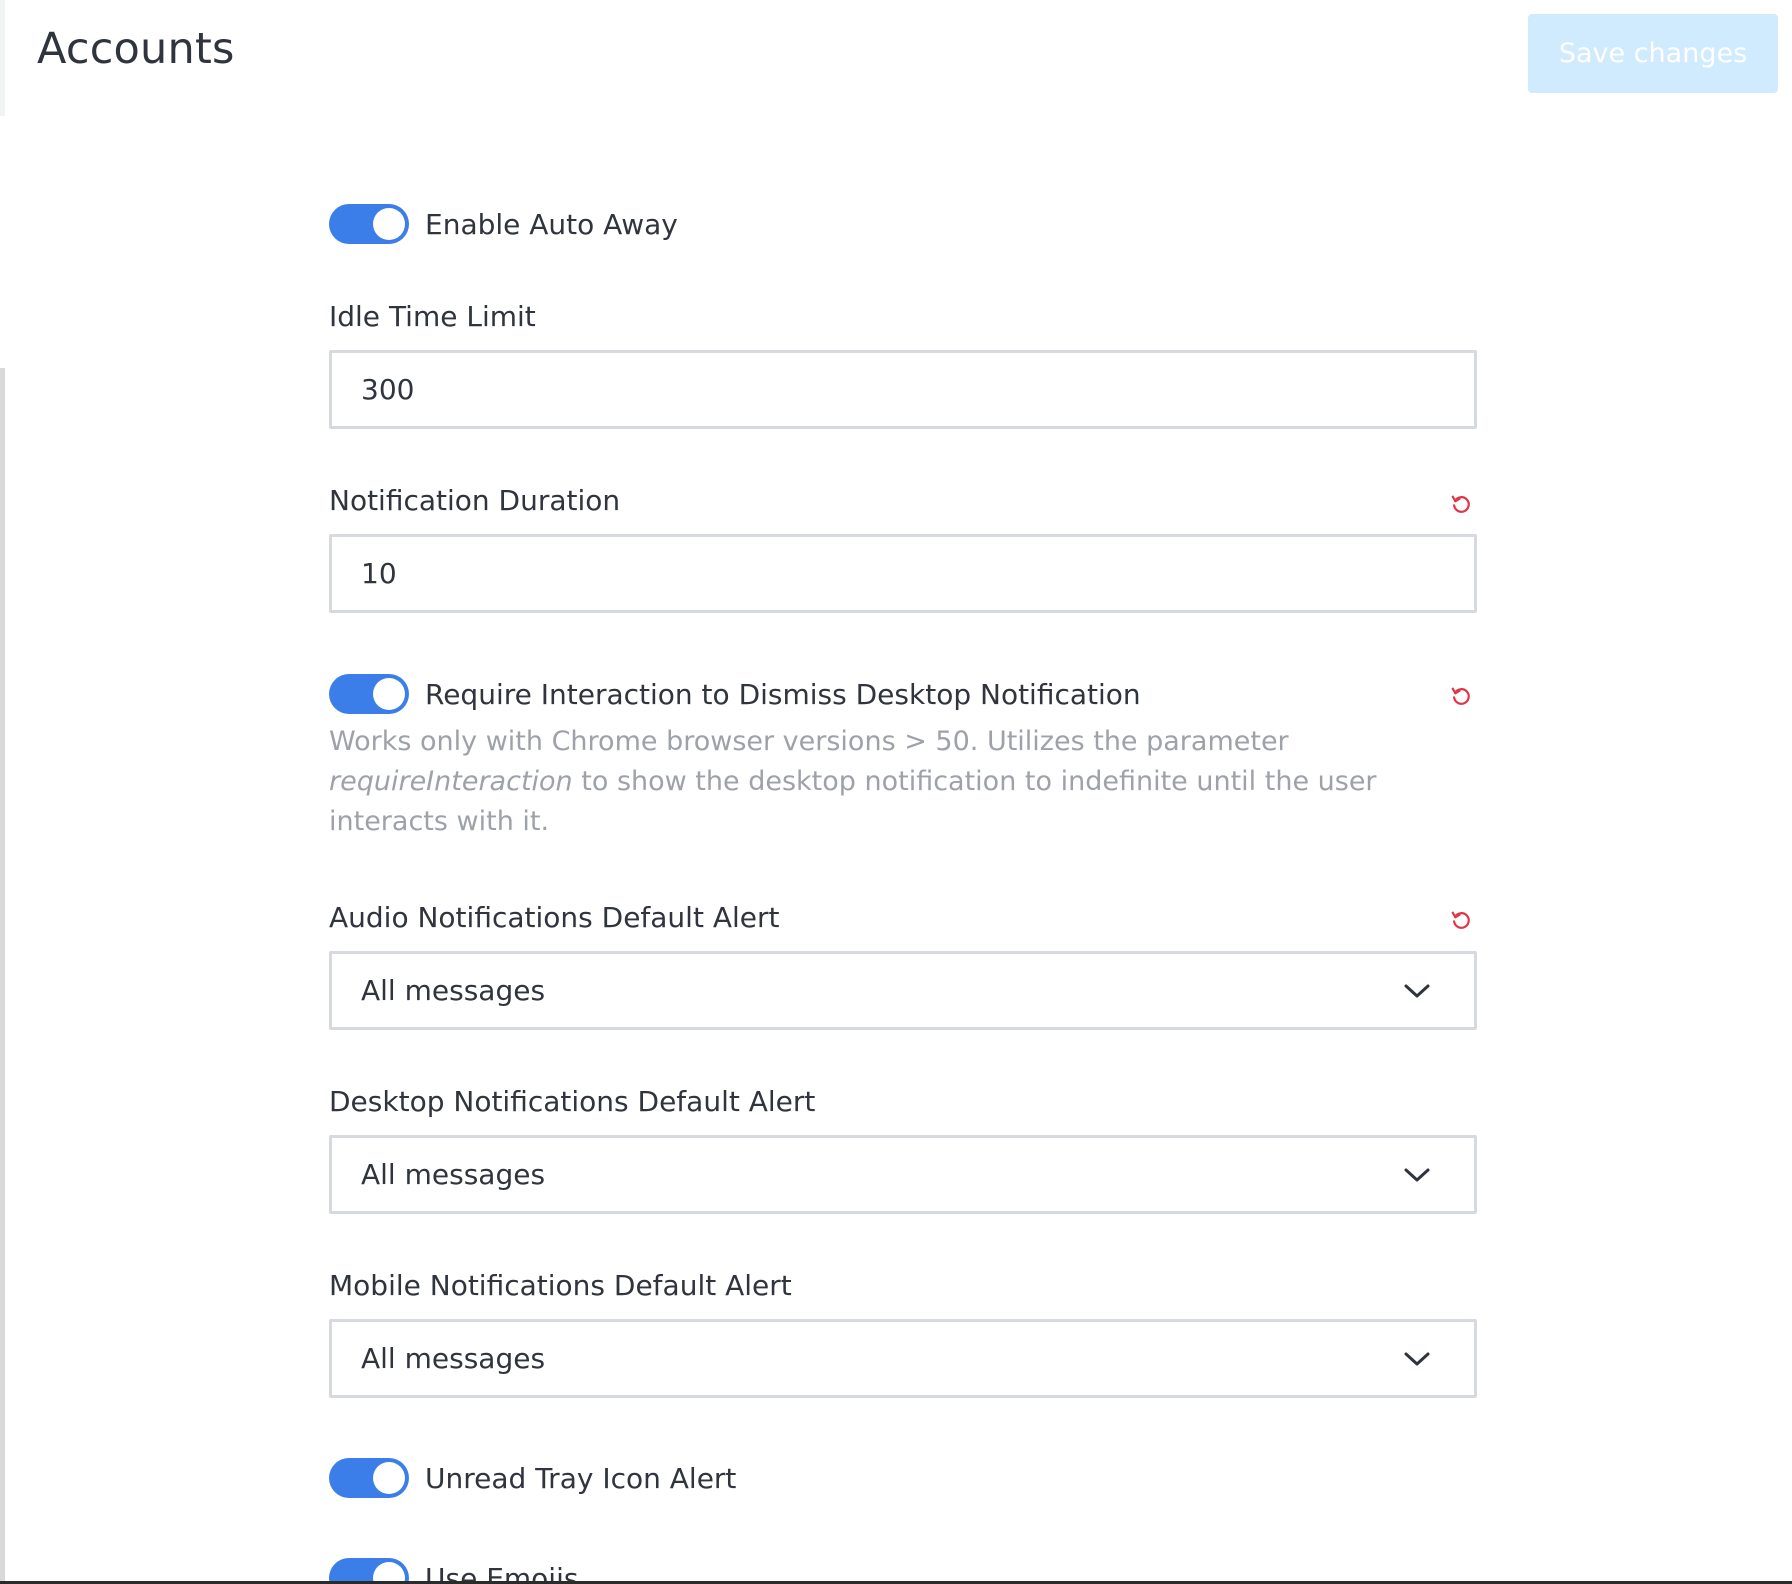 The height and width of the screenshot is (1584, 1792). Describe the element at coordinates (581, 1478) in the screenshot. I see `unread-tray-icon-alert-label: Unread Tray Icon Alert` at that location.